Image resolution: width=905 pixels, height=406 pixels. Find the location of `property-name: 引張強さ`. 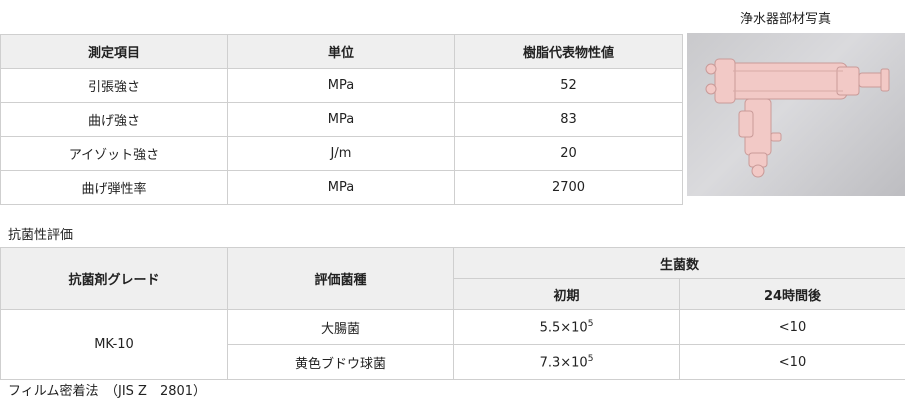

property-name: 引張強さ is located at coordinates (114, 85).